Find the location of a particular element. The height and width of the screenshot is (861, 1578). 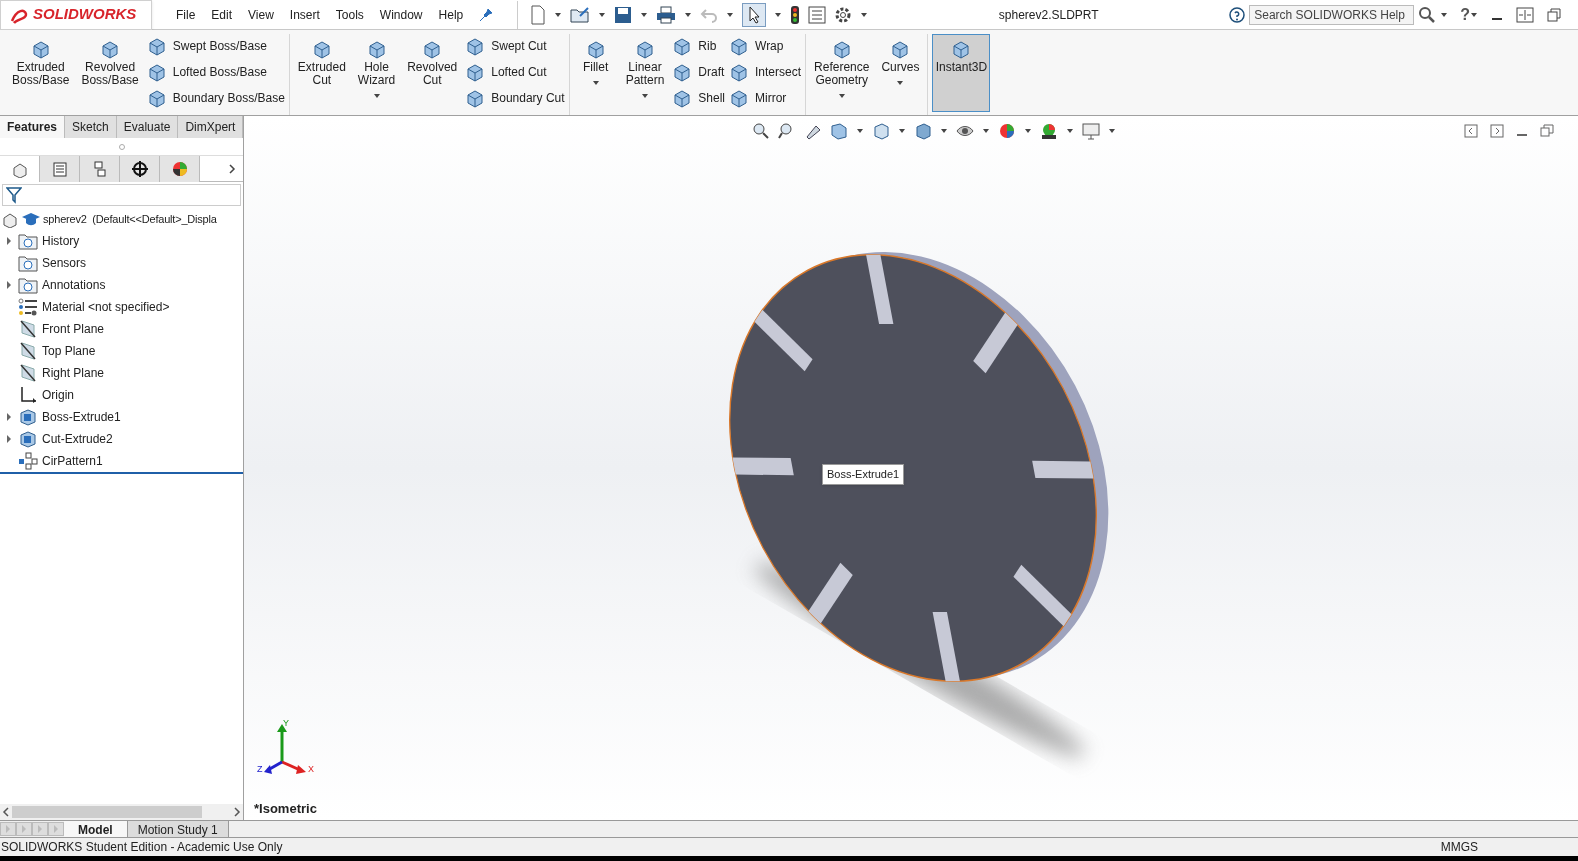

ribbon-button: Revolved Cut is located at coordinates (432, 73).